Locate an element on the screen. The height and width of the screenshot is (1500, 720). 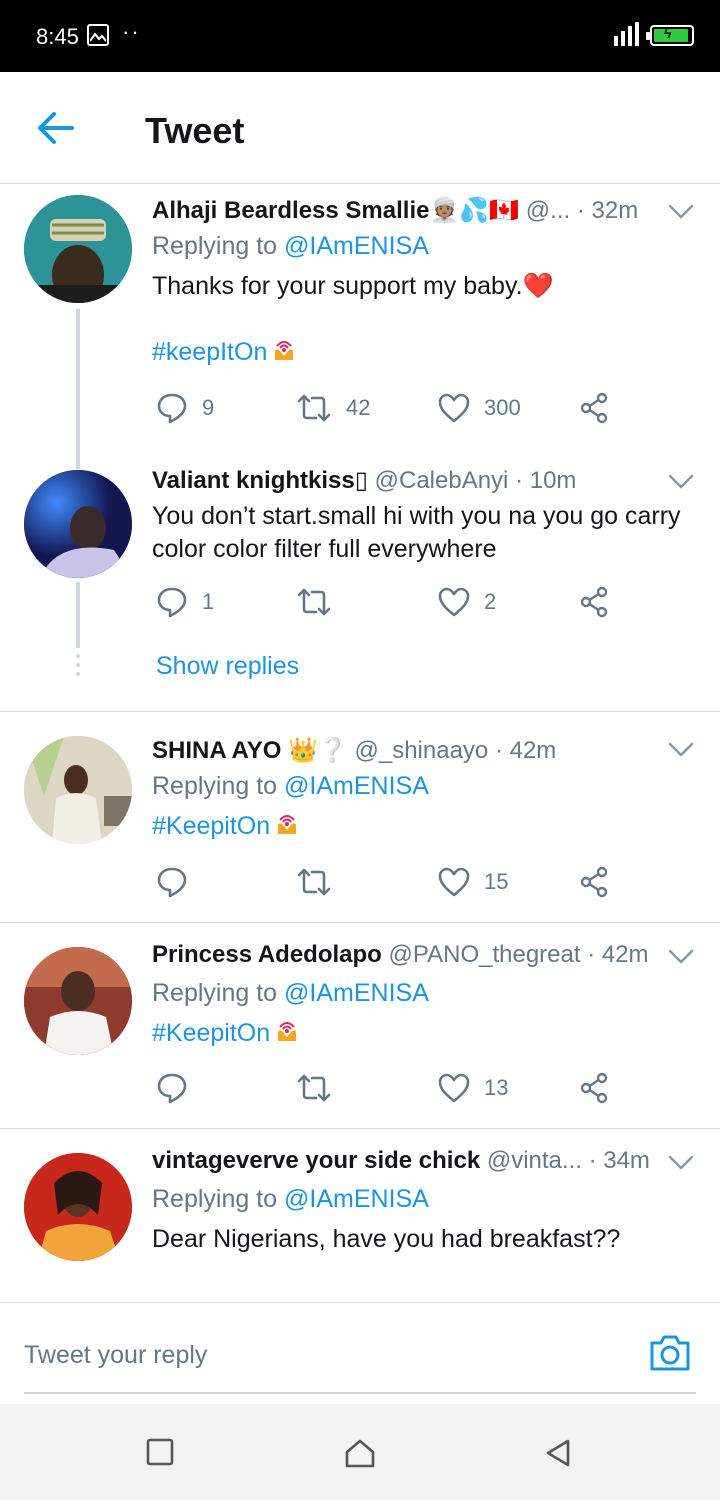
like-button: 15 is located at coordinates (473, 882).